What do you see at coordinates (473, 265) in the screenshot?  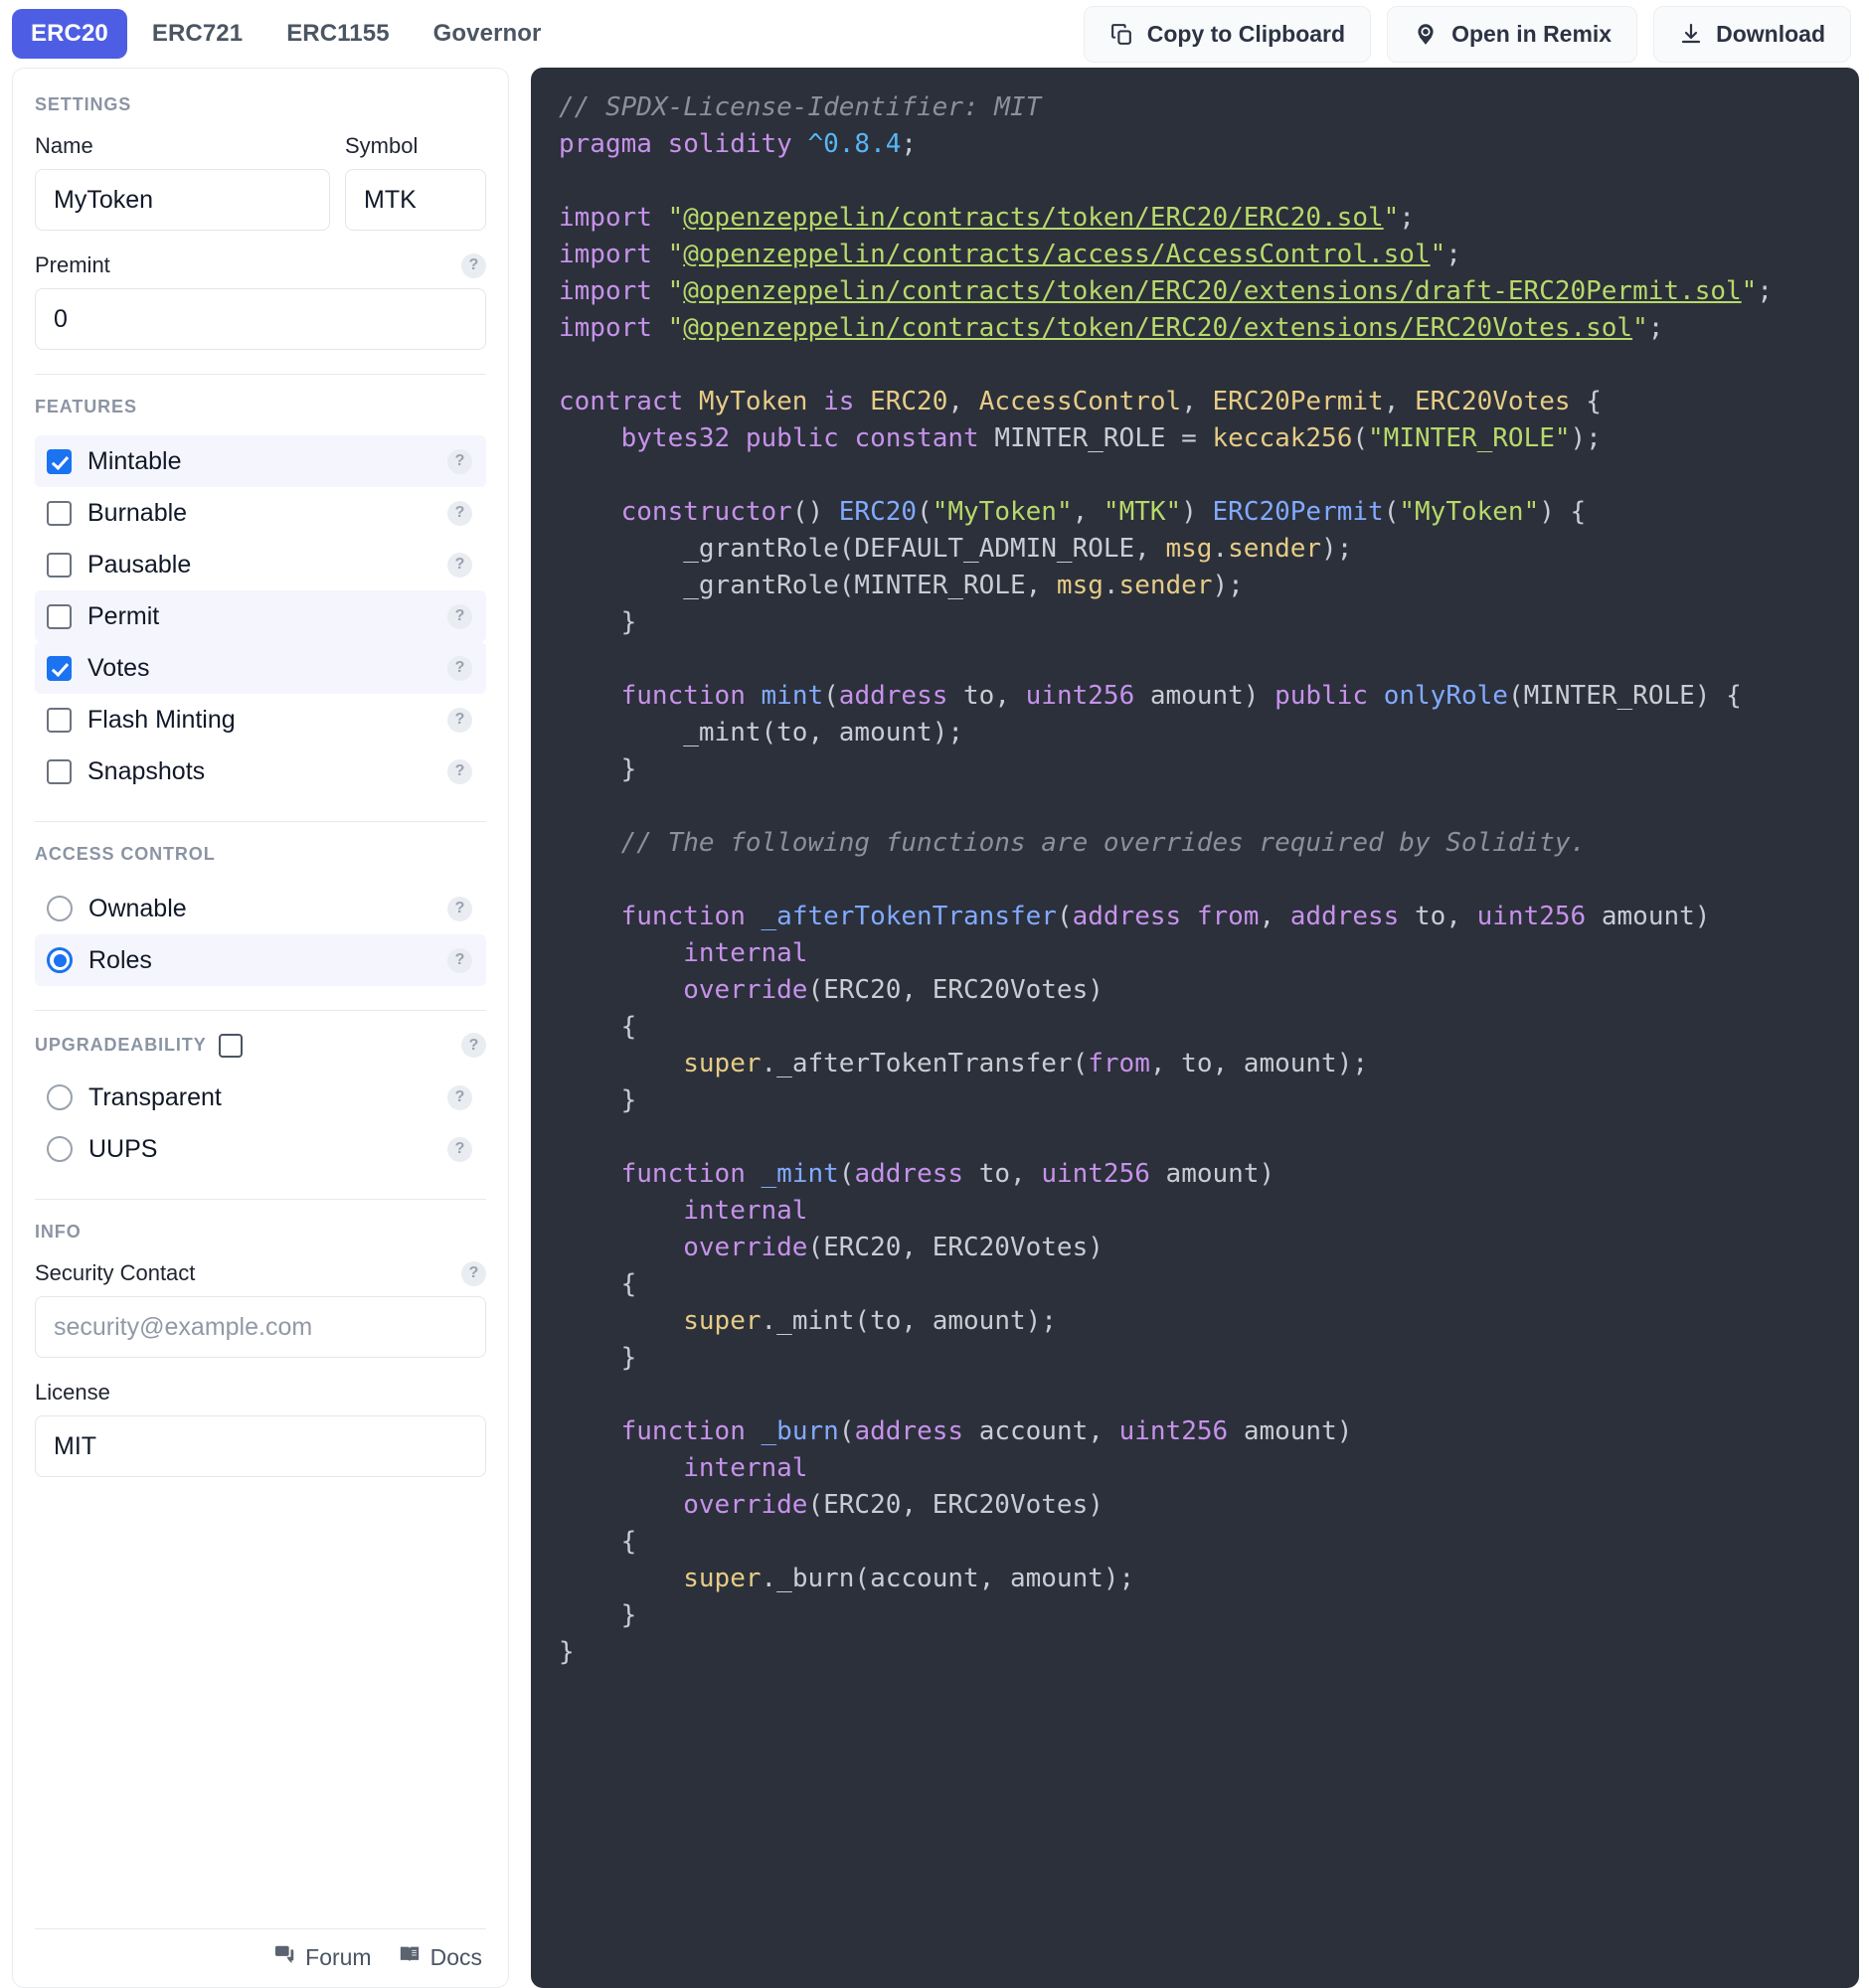 I see `premint-help-icon: ?` at bounding box center [473, 265].